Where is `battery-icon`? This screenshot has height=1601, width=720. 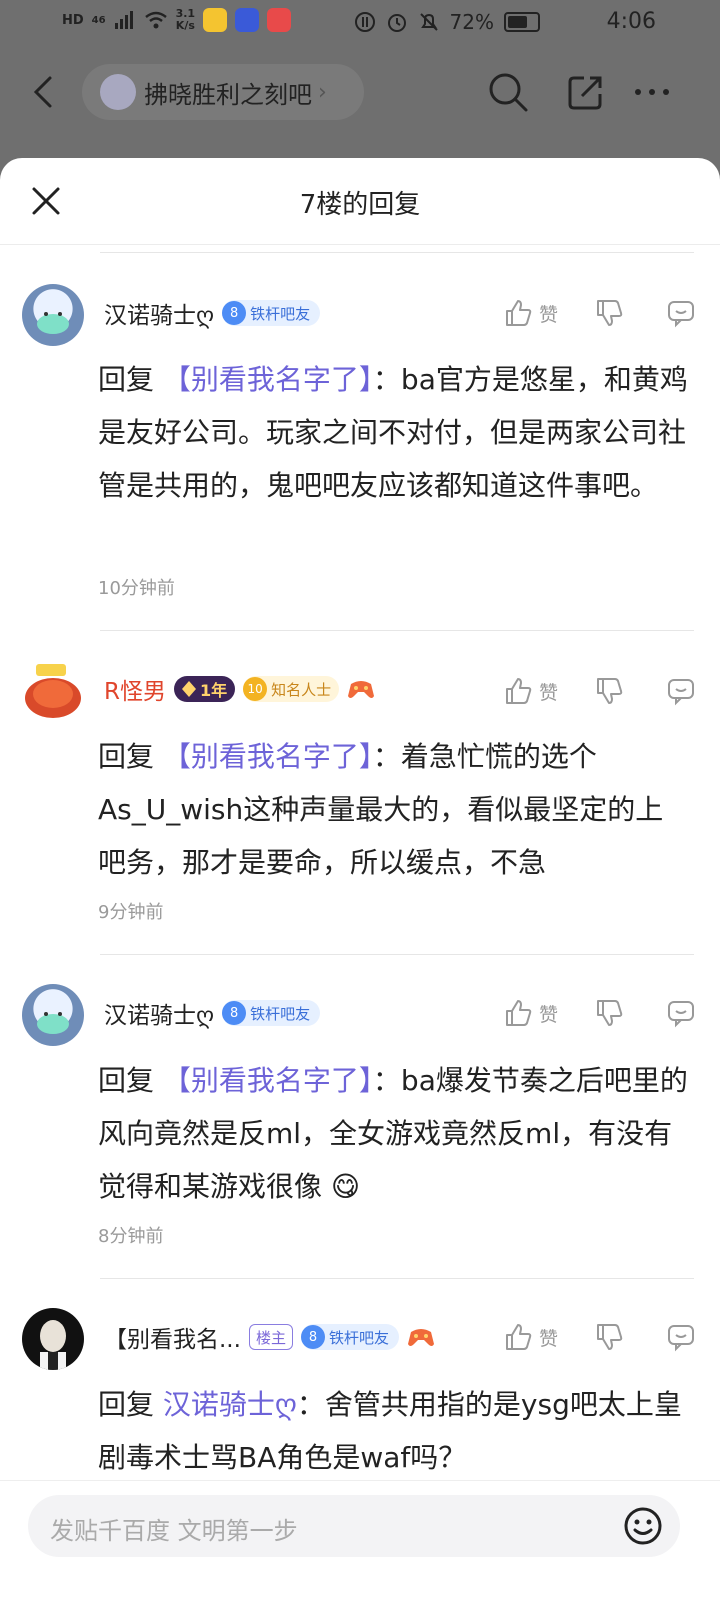
battery-icon is located at coordinates (522, 22).